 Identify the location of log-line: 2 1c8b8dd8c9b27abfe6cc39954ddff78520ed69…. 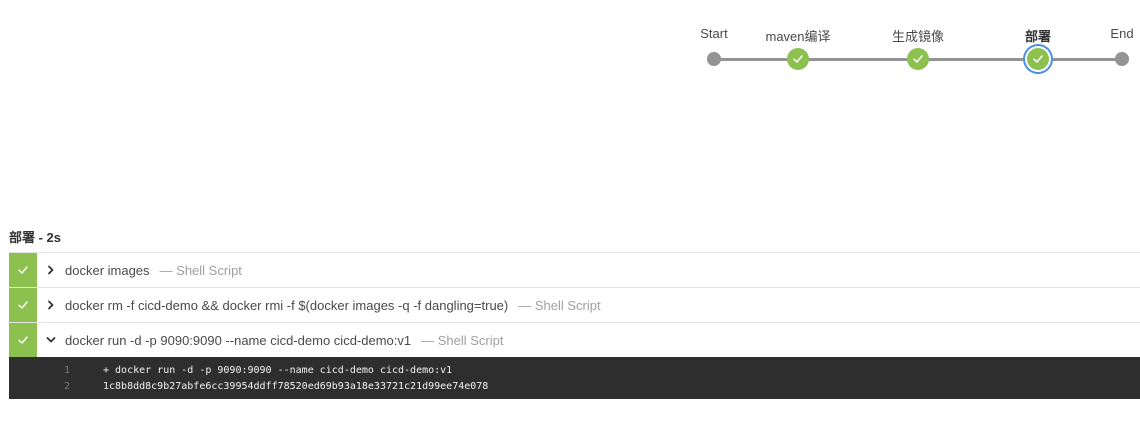
(574, 386).